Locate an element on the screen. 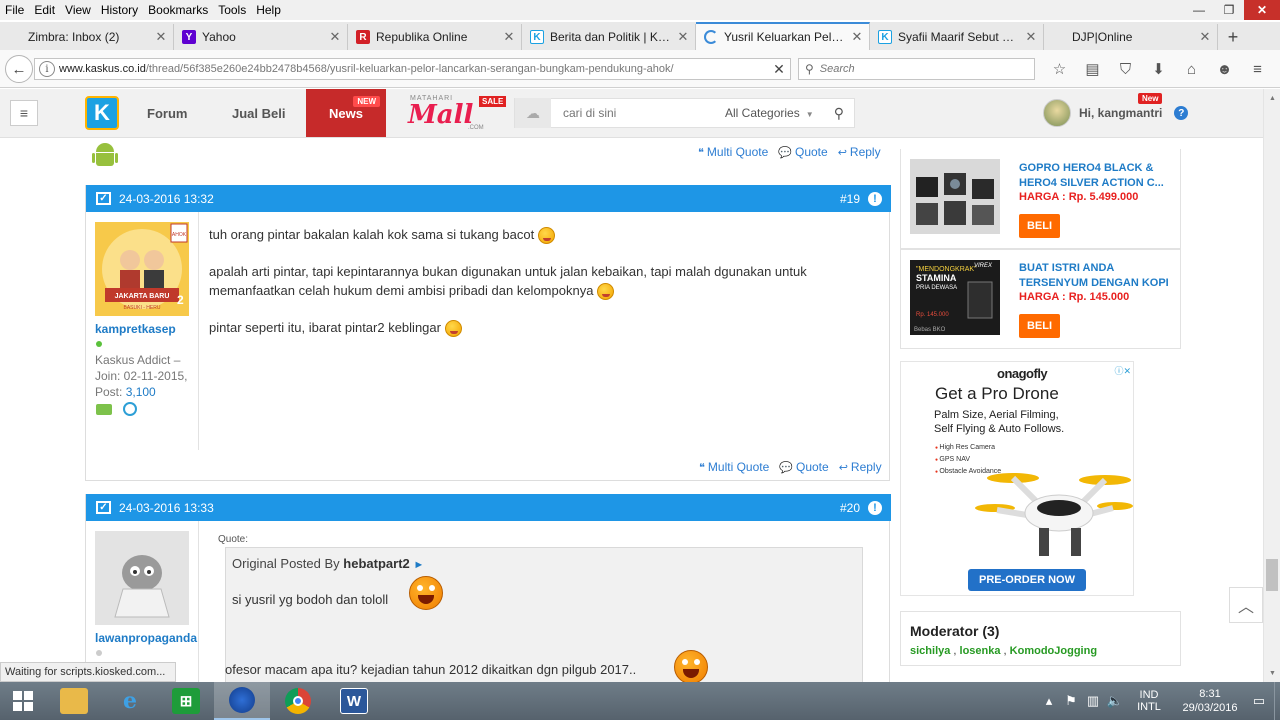 Image resolution: width=1280 pixels, height=720 pixels. menu-help: Help is located at coordinates (268, 10).